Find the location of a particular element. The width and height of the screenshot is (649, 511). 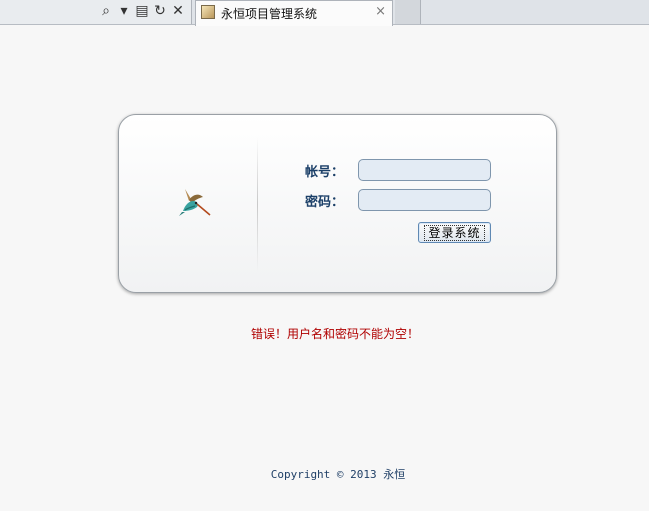

panel-divider is located at coordinates (257, 204).